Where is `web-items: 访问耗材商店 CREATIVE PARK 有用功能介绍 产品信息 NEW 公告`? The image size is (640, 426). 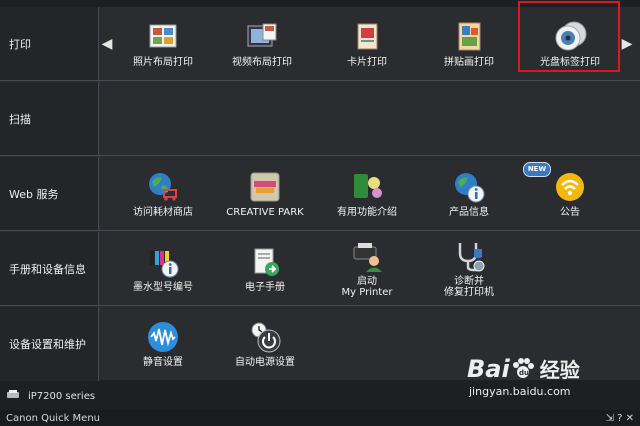 web-items: 访问耗材商店 CREATIVE PARK 有用功能介绍 产品信息 NEW 公告 is located at coordinates (370, 193).